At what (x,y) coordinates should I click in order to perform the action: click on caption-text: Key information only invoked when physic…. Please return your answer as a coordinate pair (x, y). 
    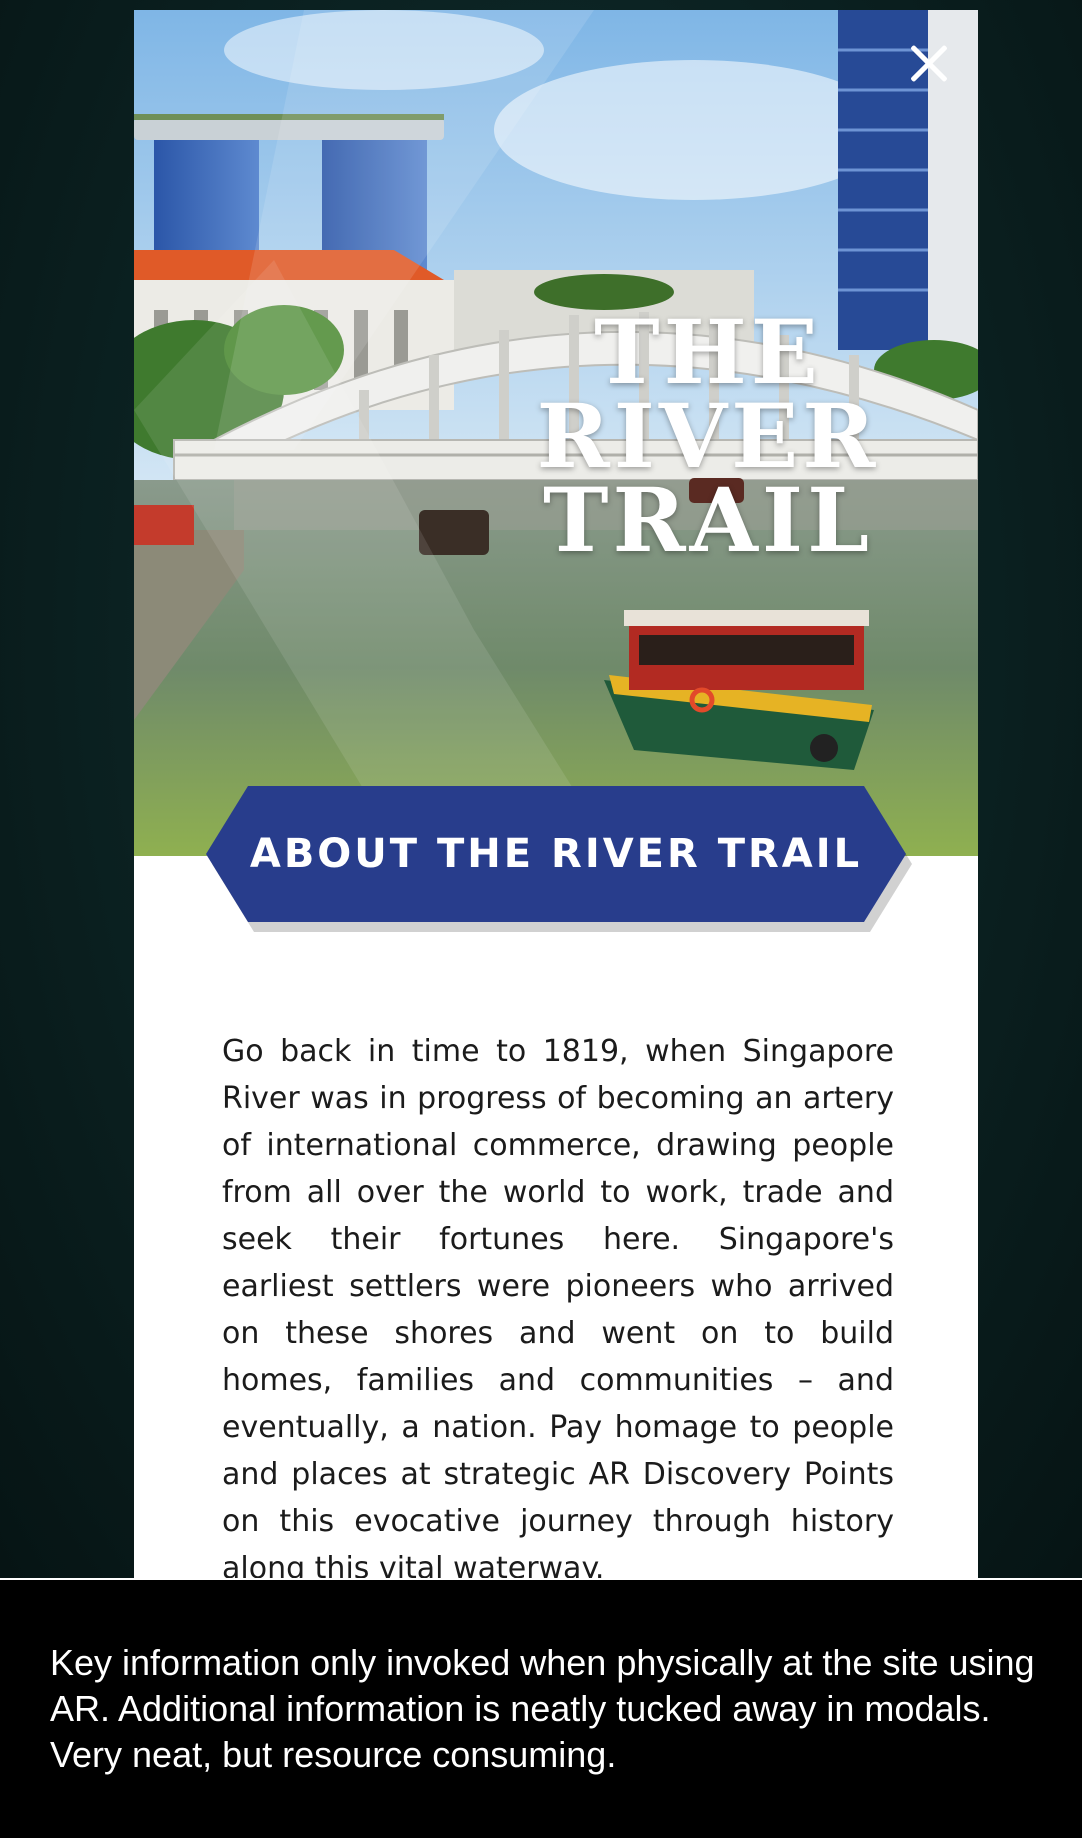
    Looking at the image, I should click on (542, 1708).